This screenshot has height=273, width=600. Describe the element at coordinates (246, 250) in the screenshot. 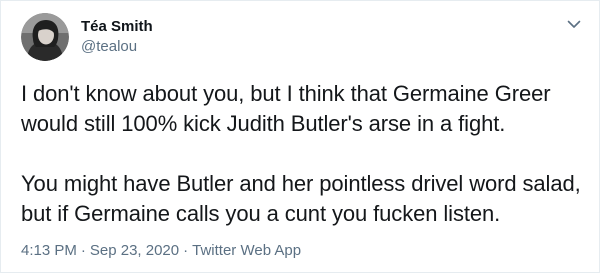

I see `tweet-source: Twitter Web App` at that location.